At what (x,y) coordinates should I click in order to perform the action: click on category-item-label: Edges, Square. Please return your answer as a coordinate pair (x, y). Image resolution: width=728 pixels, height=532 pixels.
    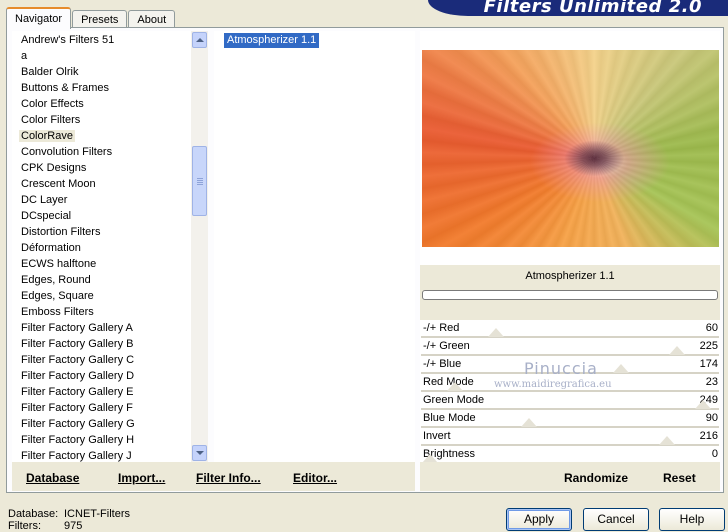
    Looking at the image, I should click on (57, 296).